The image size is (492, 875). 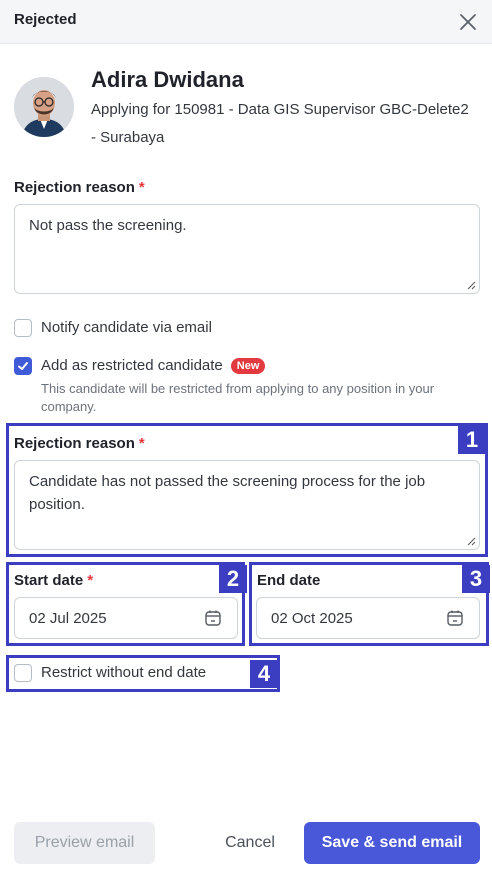 I want to click on restricted-label: Add as restricted candidate New, so click(x=153, y=366).